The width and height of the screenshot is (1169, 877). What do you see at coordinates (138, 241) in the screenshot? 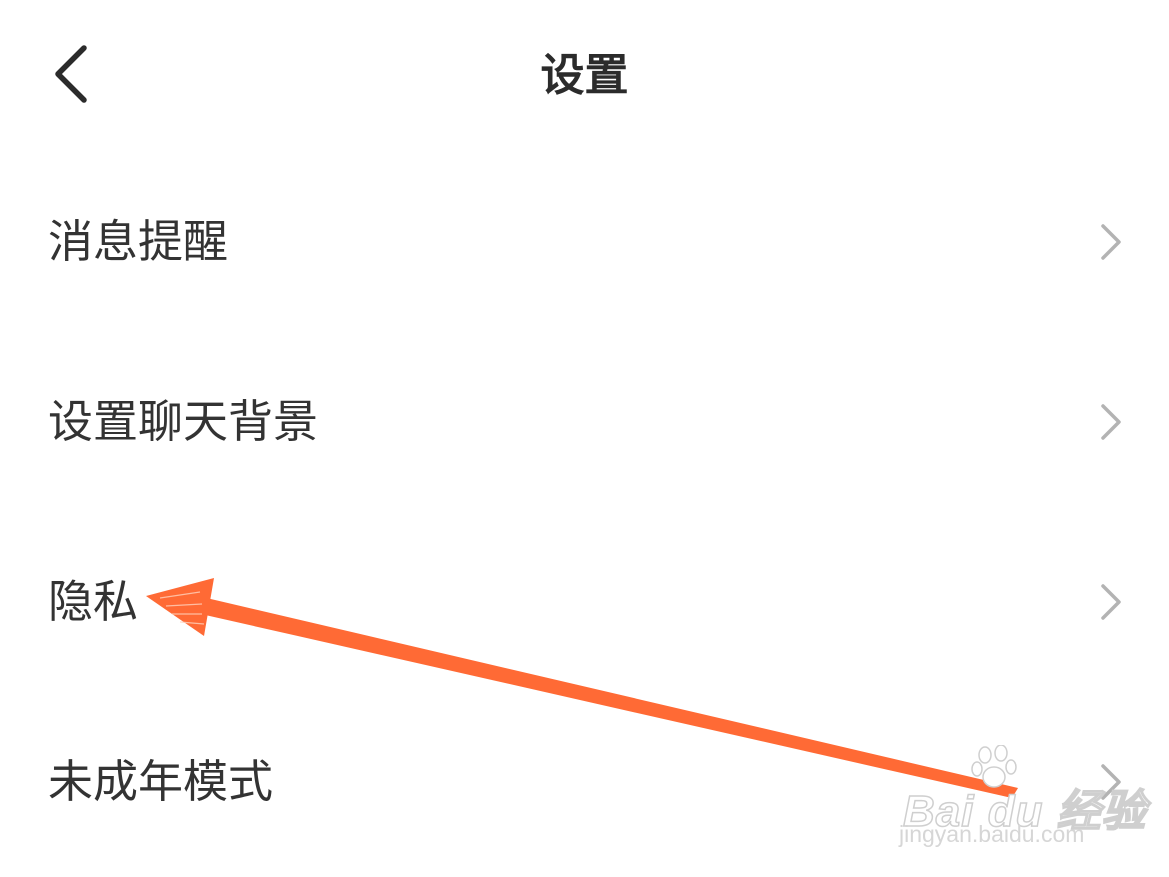
I see `settings-item-label: 消息提醒` at bounding box center [138, 241].